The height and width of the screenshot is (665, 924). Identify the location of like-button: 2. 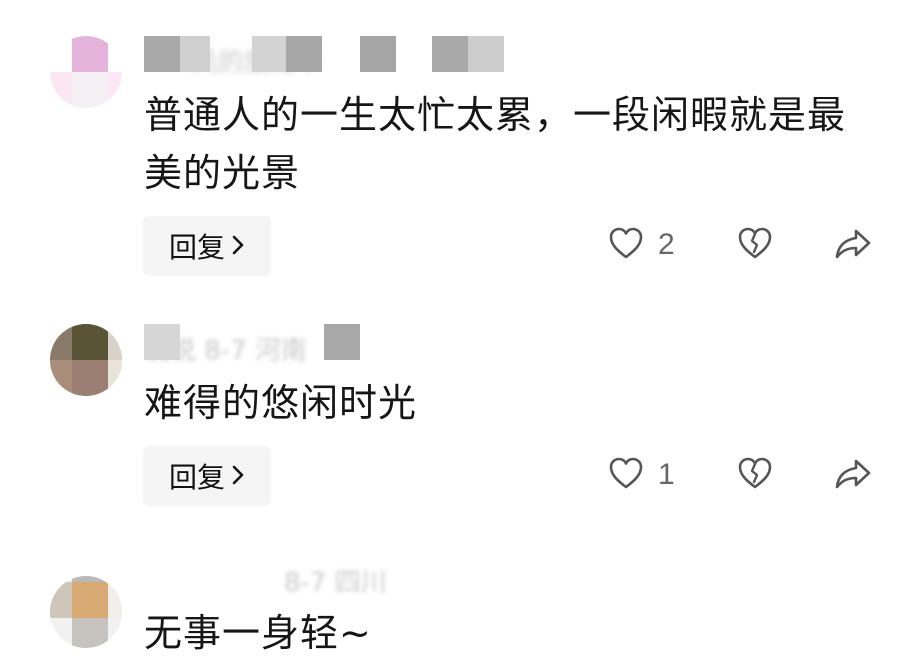
(641, 245).